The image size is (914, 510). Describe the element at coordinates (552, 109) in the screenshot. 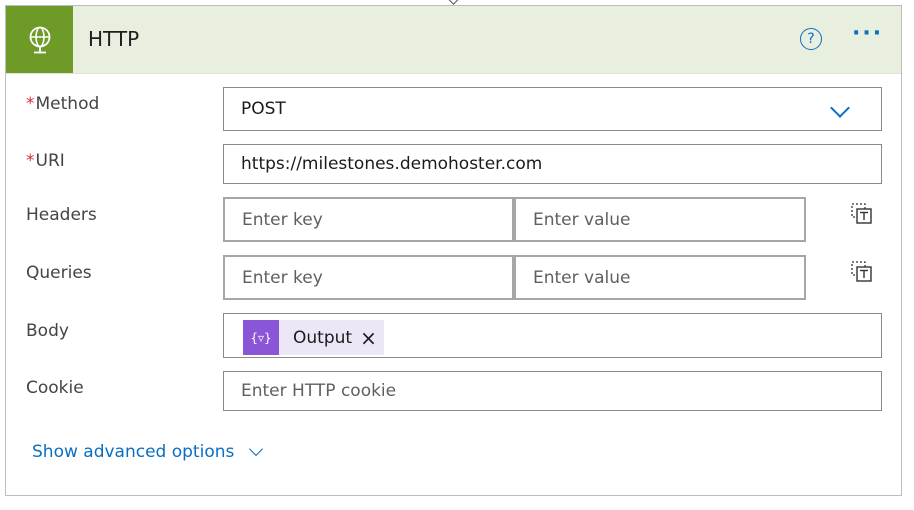

I see `method-dropdown: POST` at that location.